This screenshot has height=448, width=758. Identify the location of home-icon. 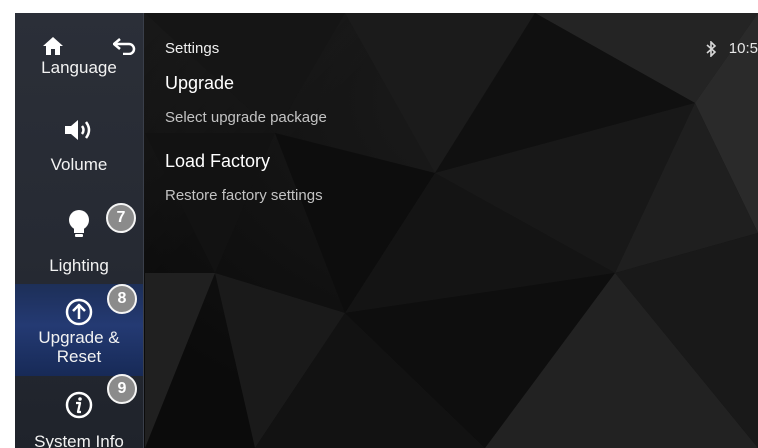
(53, 46).